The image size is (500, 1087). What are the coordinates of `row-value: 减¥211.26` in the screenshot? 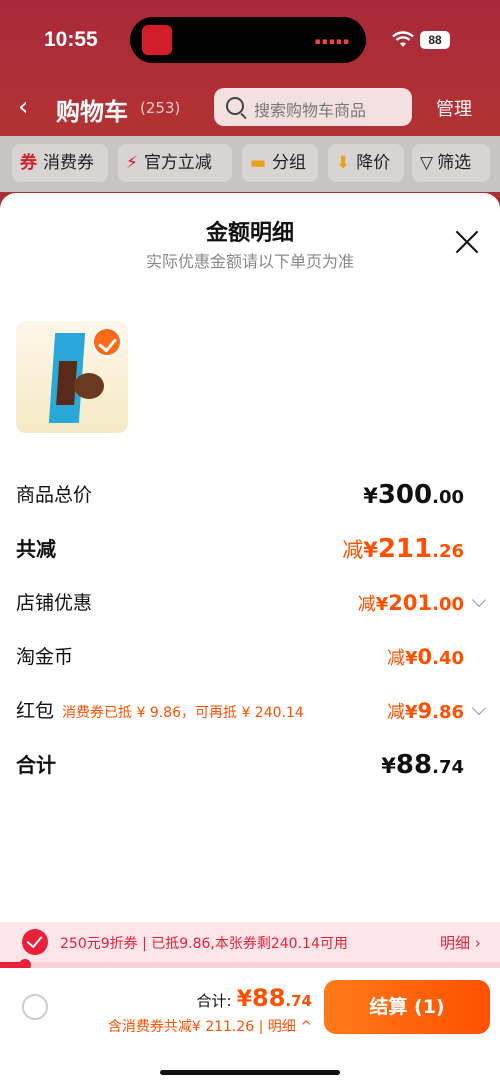 It's located at (403, 549).